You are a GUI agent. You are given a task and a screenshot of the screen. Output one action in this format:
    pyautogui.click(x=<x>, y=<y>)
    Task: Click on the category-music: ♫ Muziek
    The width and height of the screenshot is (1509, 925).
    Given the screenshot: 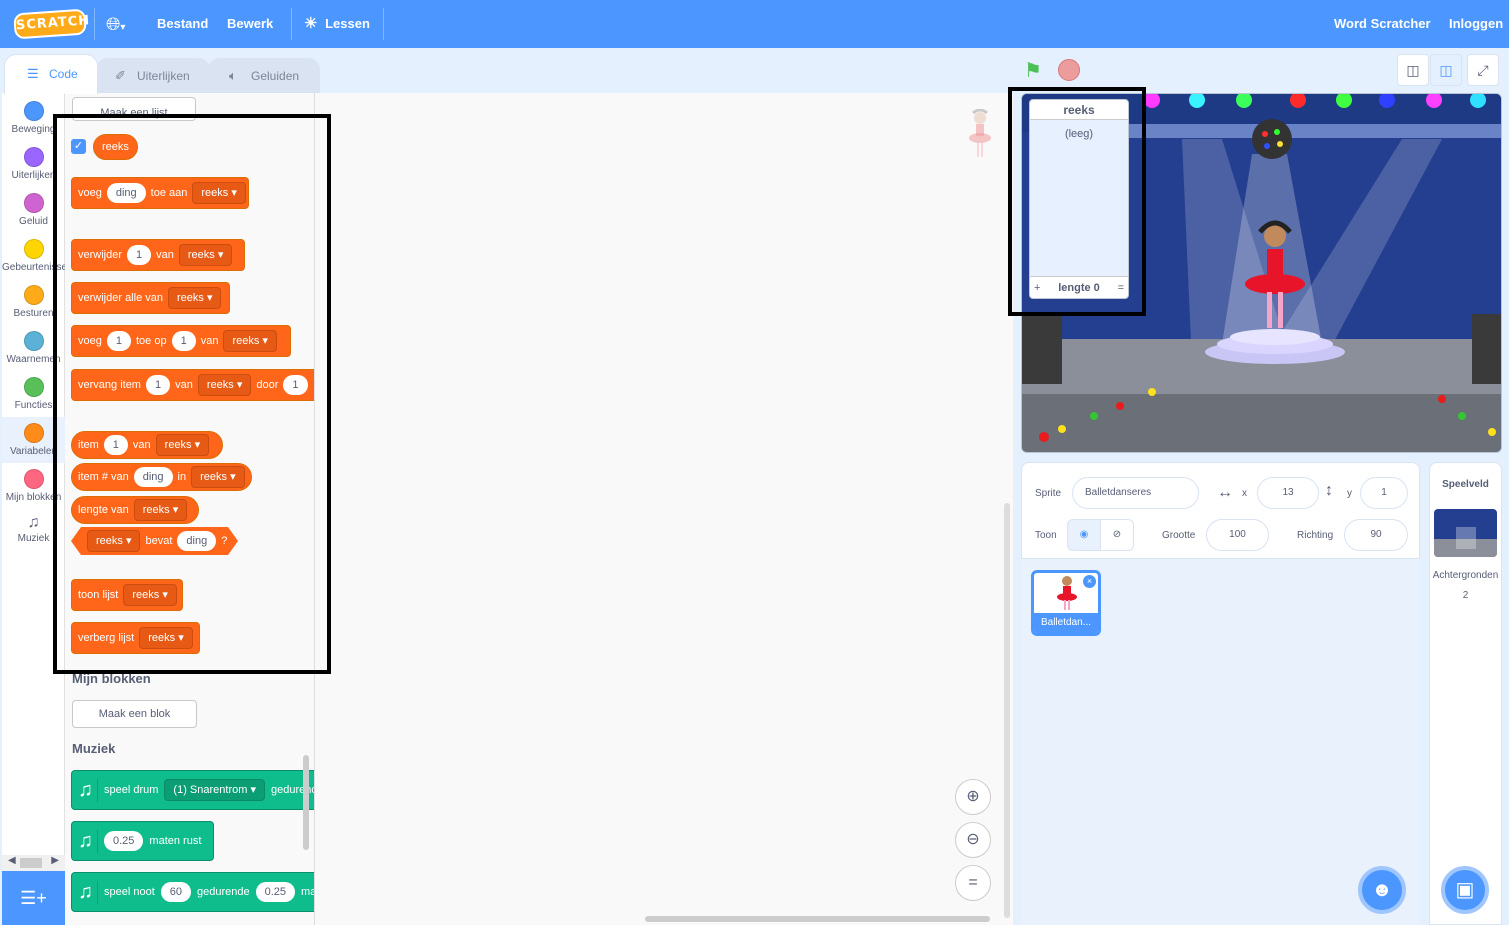 What is the action you would take?
    pyautogui.click(x=33, y=532)
    